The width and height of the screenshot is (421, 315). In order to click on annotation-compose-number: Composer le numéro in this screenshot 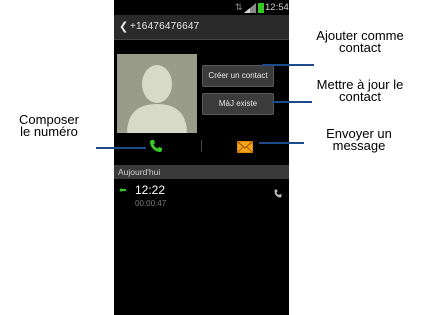, I will do `click(49, 126)`.